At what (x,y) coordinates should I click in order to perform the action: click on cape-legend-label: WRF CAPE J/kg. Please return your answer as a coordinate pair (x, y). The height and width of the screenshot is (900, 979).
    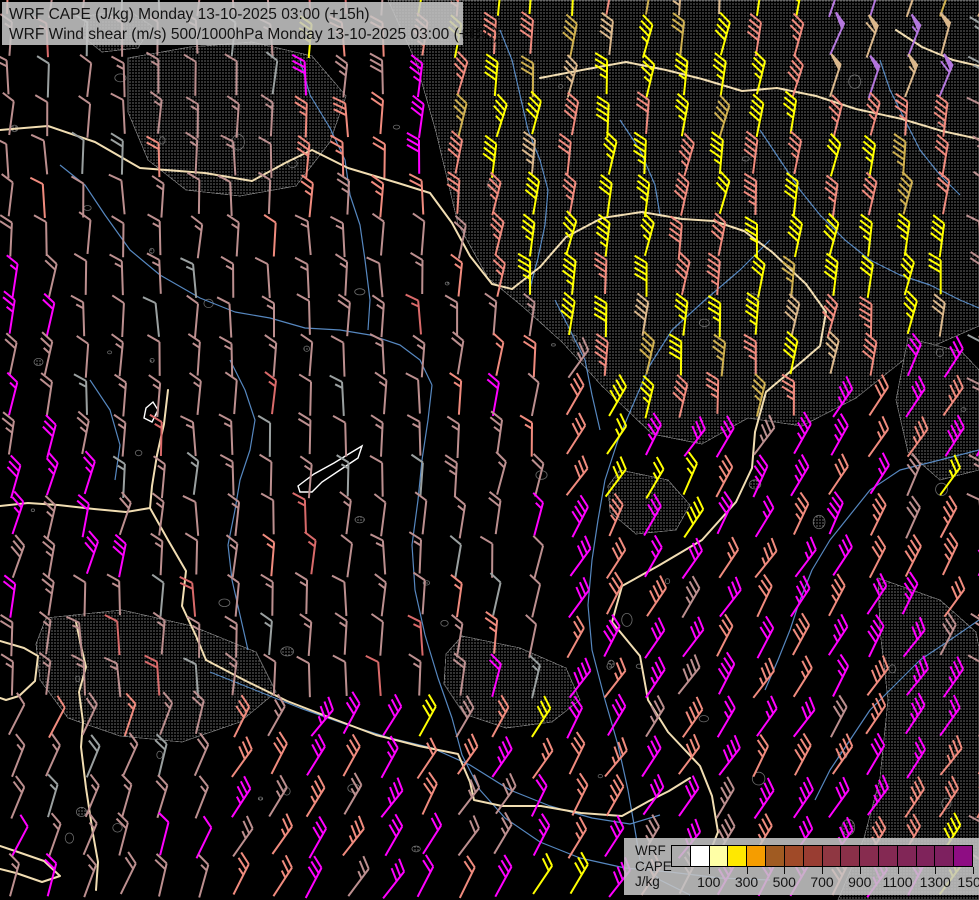
    Looking at the image, I should click on (653, 866).